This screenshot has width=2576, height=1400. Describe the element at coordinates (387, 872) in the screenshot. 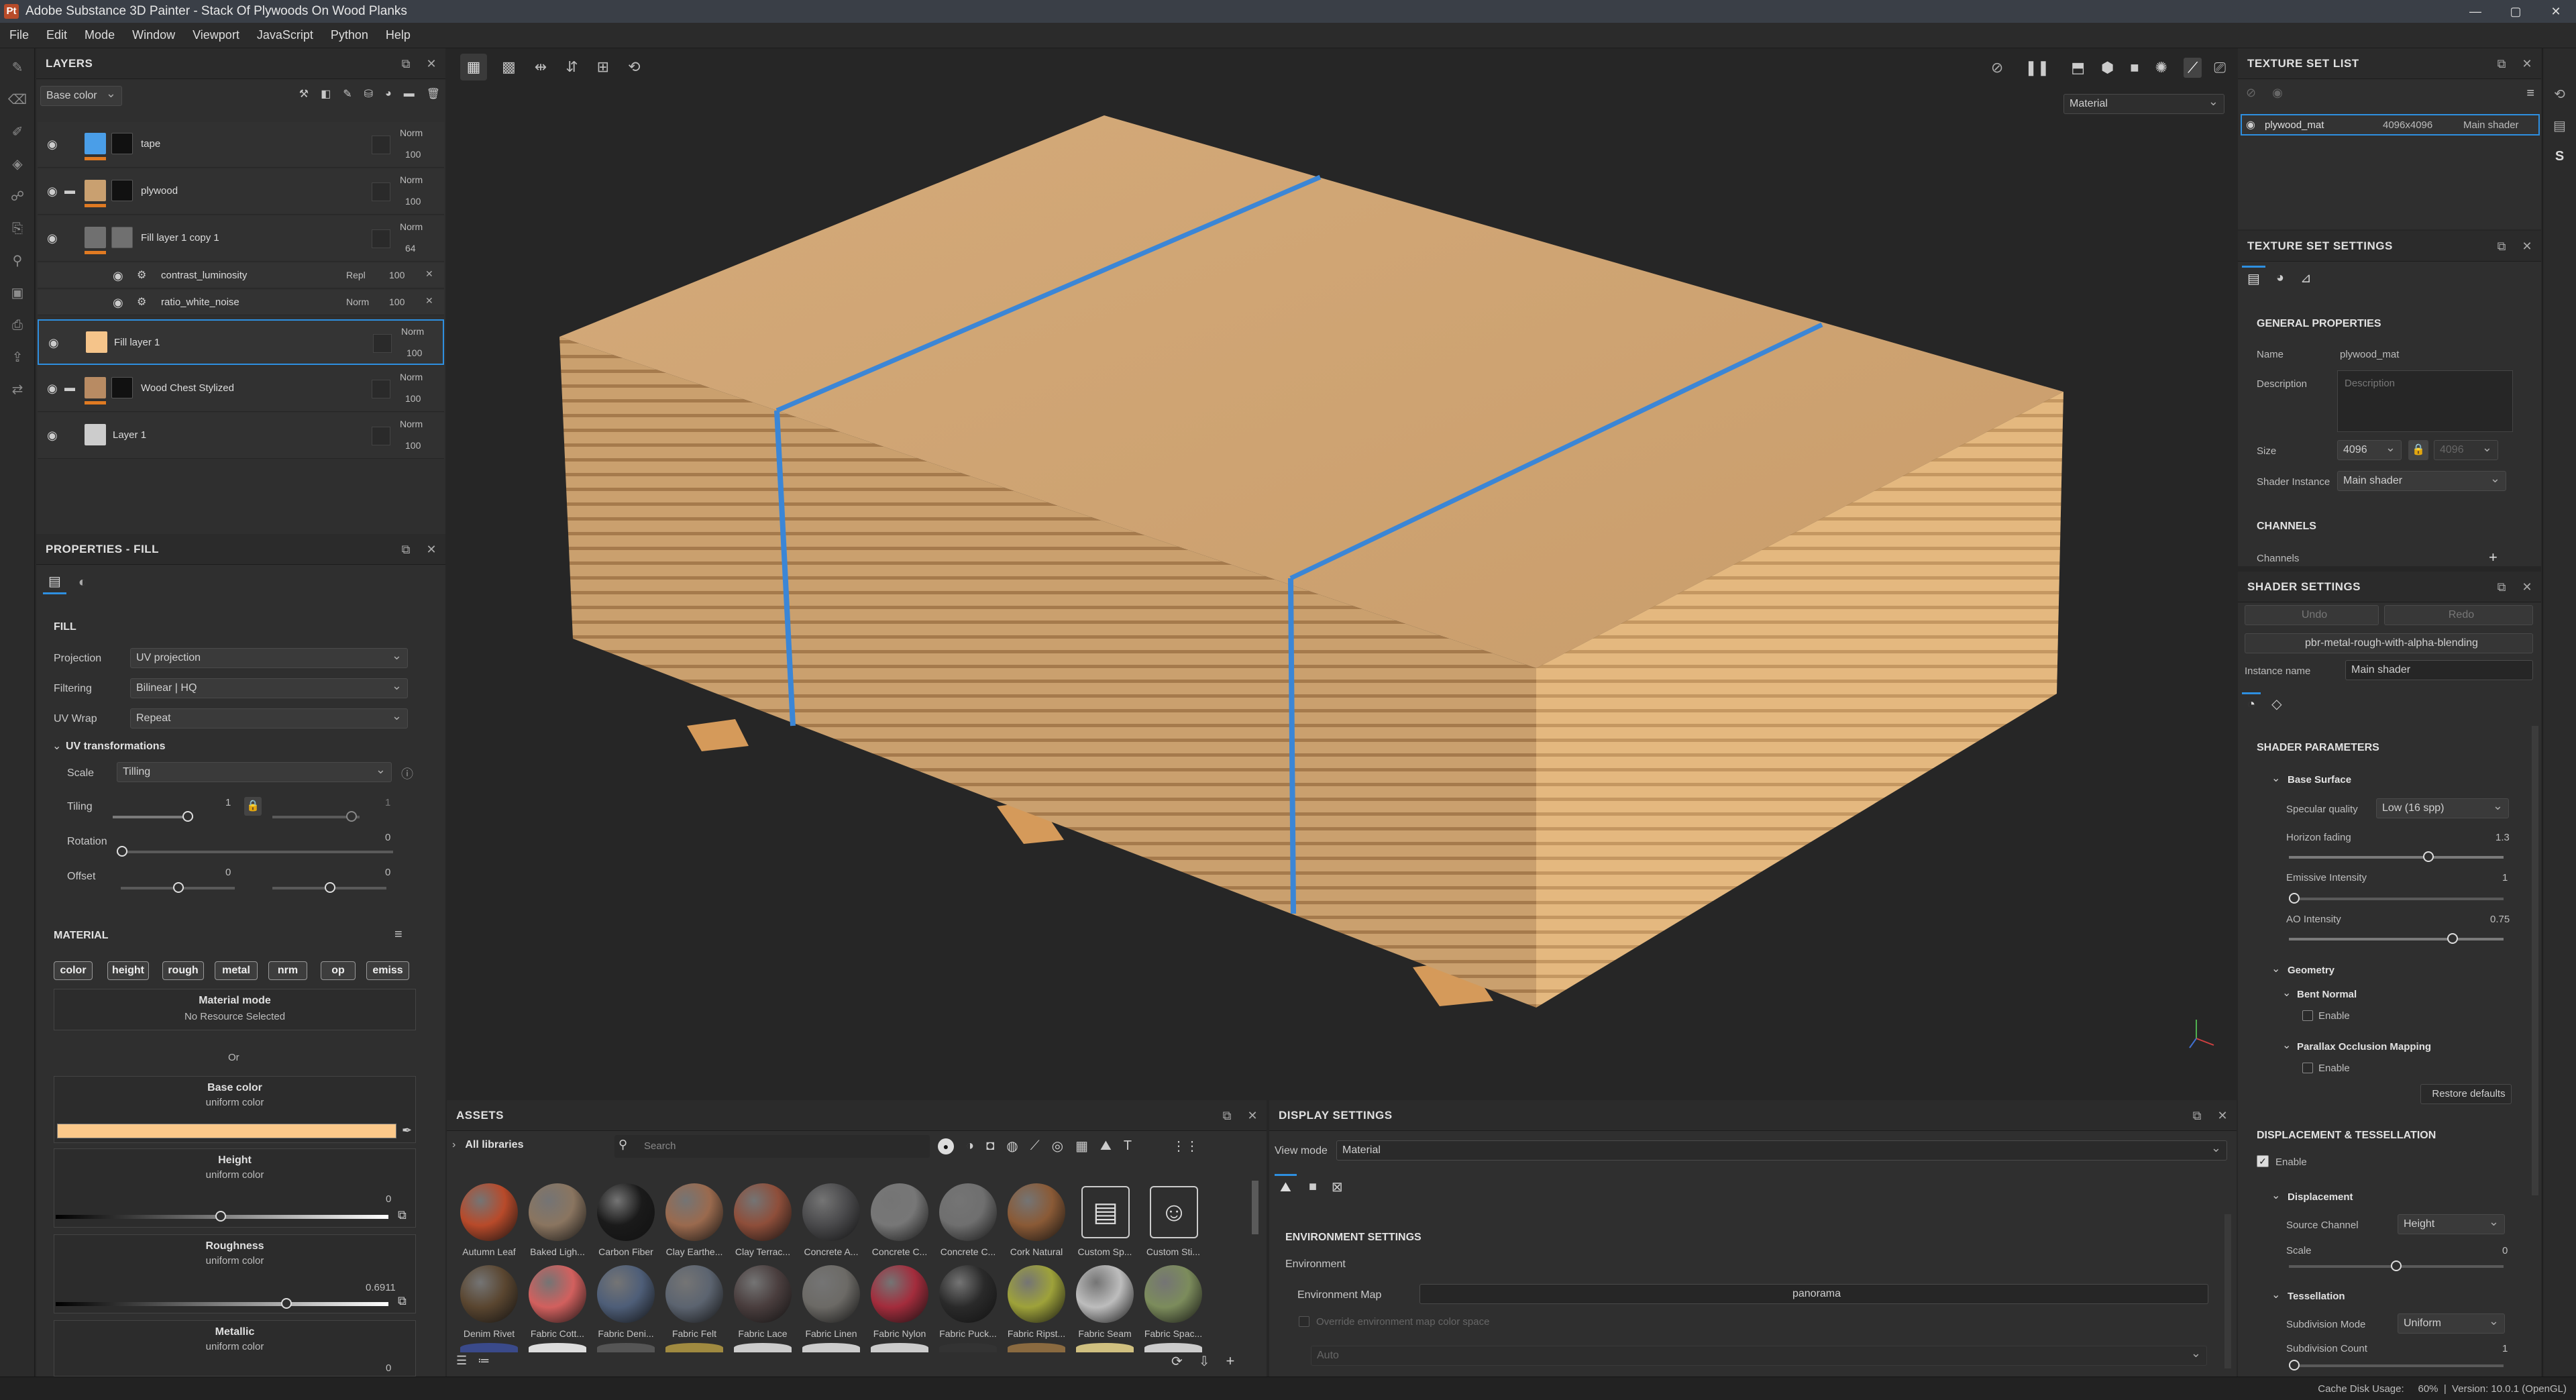

I see `offset-value-v: 0` at that location.